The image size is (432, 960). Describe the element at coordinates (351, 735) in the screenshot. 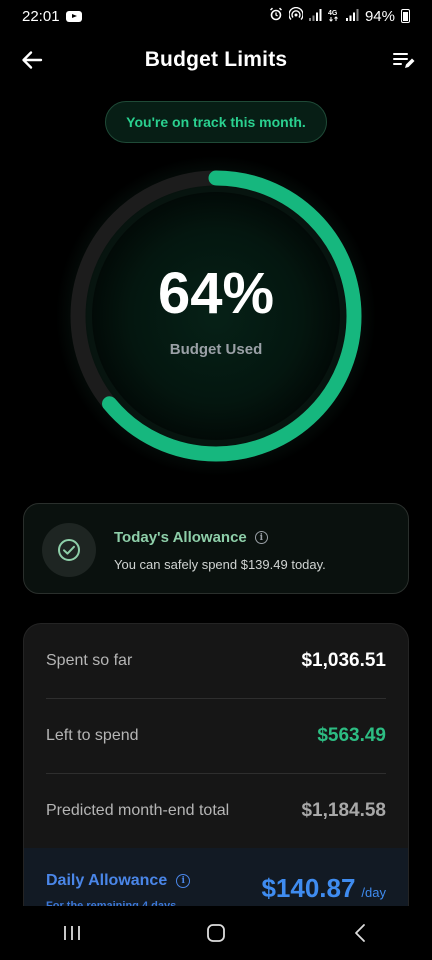

I see `left-value: $563.49` at that location.